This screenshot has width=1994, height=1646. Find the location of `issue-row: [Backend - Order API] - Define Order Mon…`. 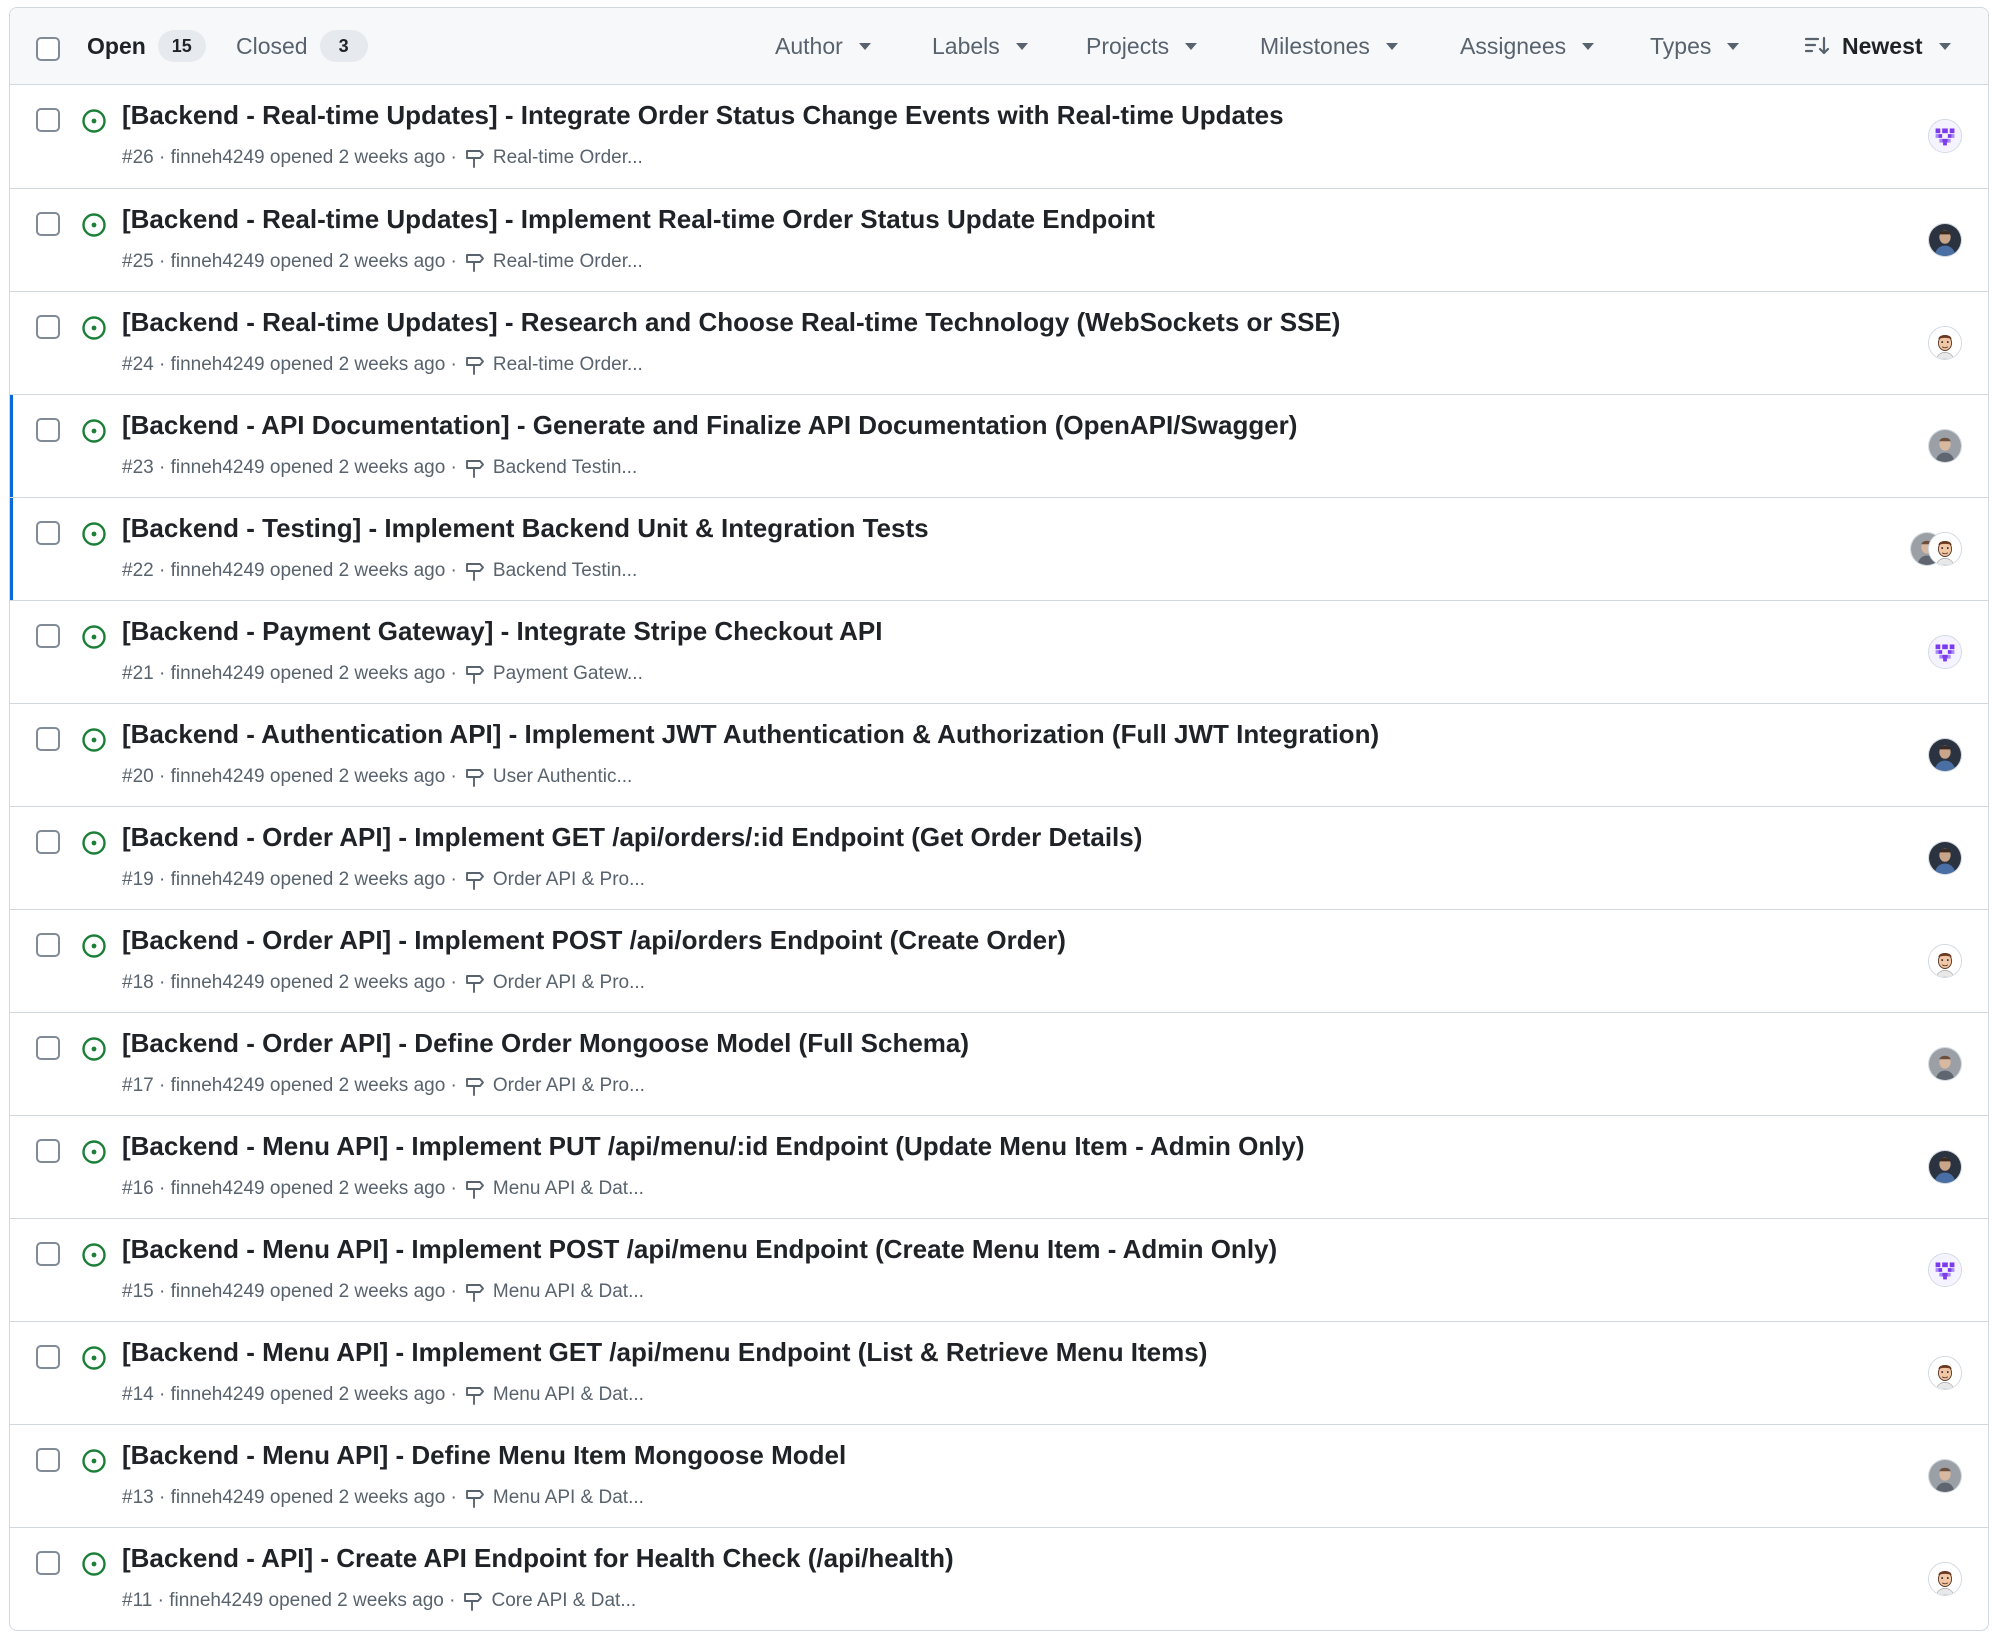

issue-row: [Backend - Order API] - Define Order Mon… is located at coordinates (999, 1063).